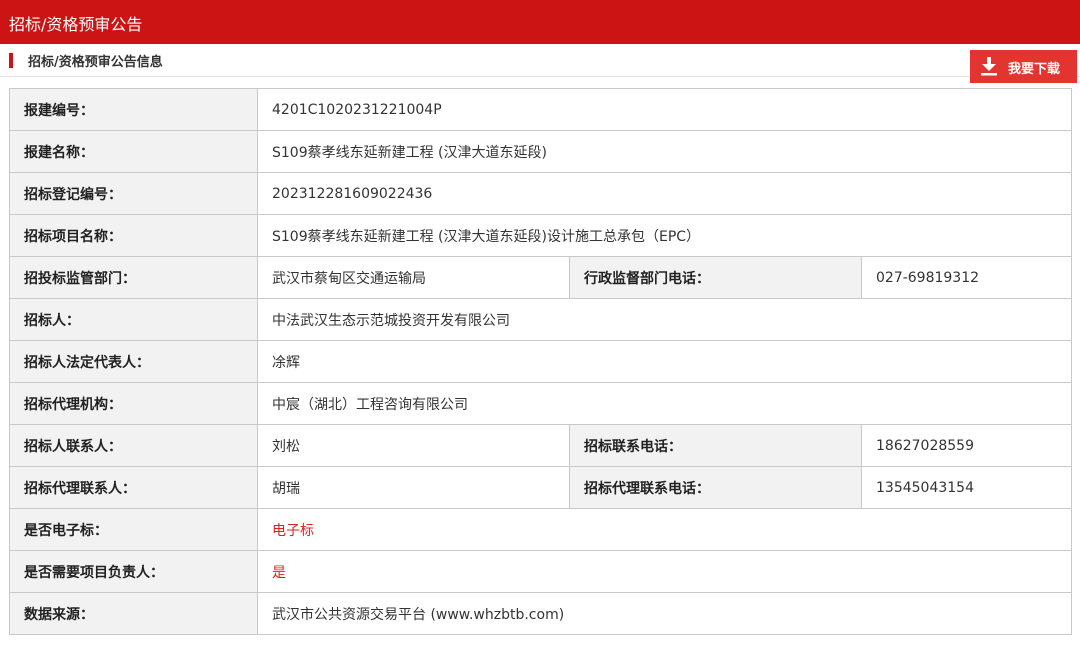 This screenshot has height=653, width=1080. I want to click on label-admin-phone: 行政监督部门电话：, so click(715, 277).